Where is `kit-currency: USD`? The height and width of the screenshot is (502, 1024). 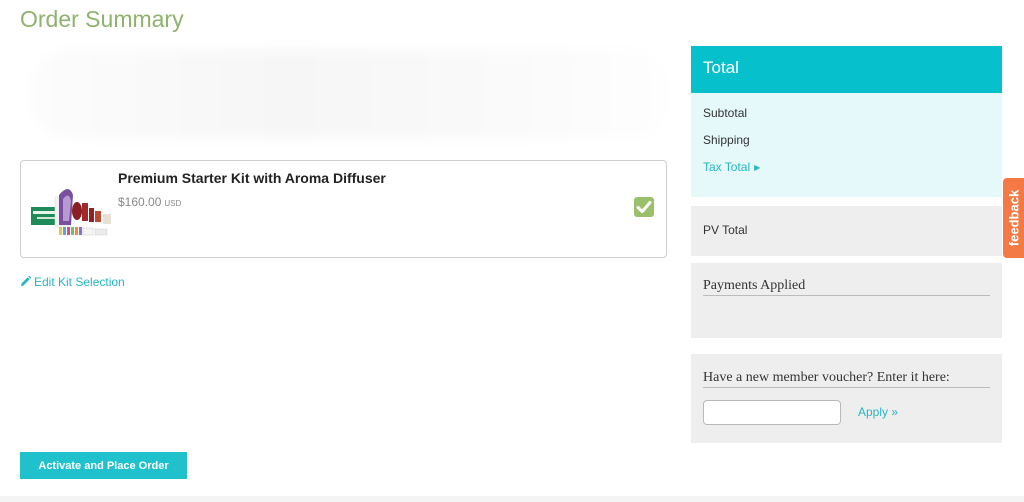
kit-currency: USD is located at coordinates (173, 203).